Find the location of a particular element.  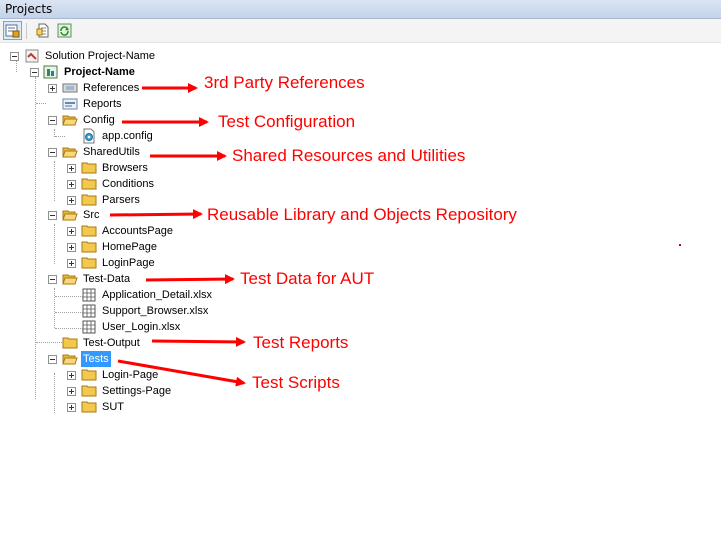

tree-node-tests: Tests is located at coordinates (86, 359).